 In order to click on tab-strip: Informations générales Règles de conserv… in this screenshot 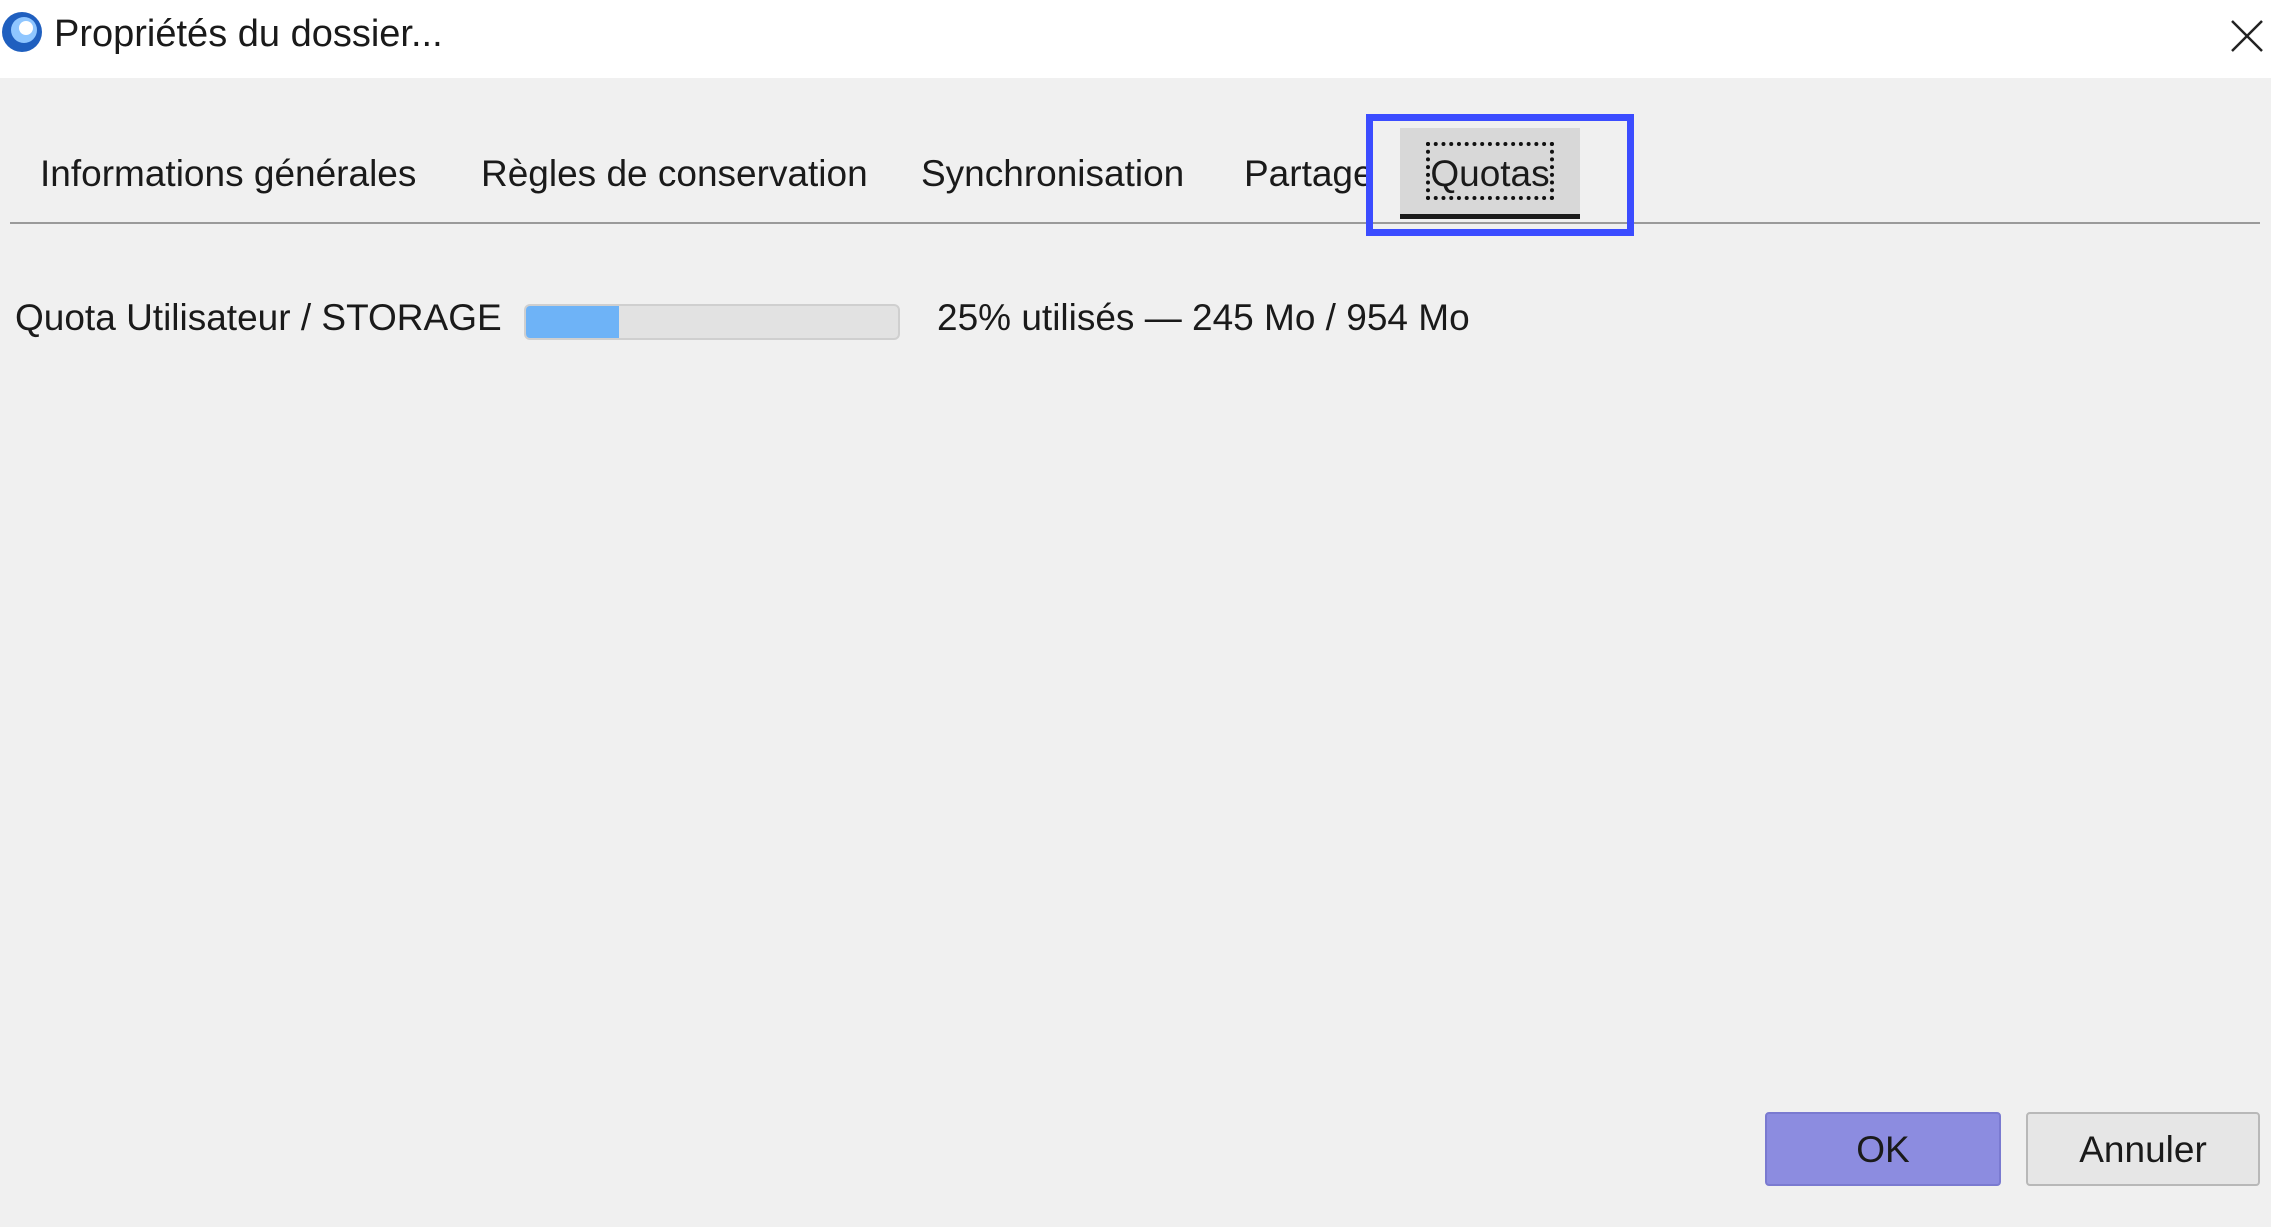, I will do `click(1135, 174)`.